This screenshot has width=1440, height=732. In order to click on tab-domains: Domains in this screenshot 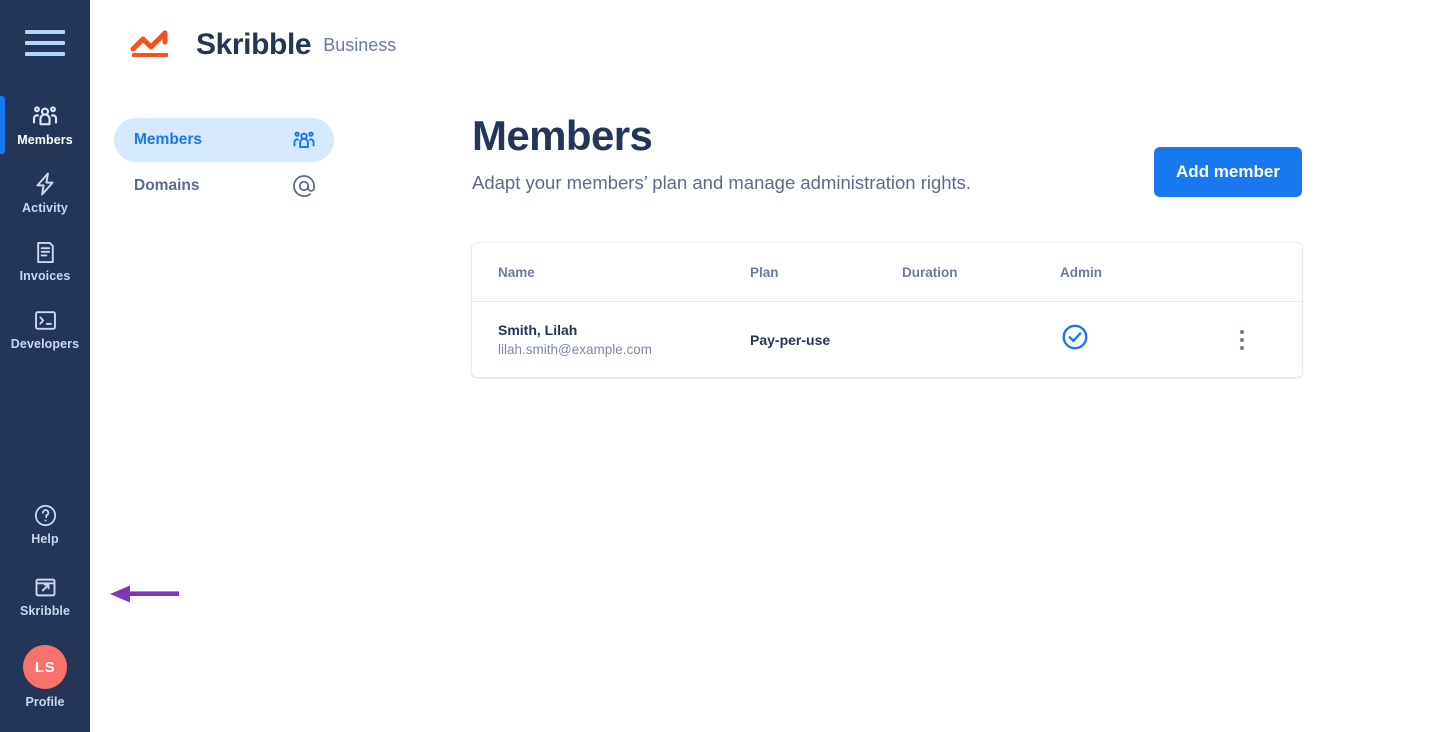, I will do `click(224, 186)`.